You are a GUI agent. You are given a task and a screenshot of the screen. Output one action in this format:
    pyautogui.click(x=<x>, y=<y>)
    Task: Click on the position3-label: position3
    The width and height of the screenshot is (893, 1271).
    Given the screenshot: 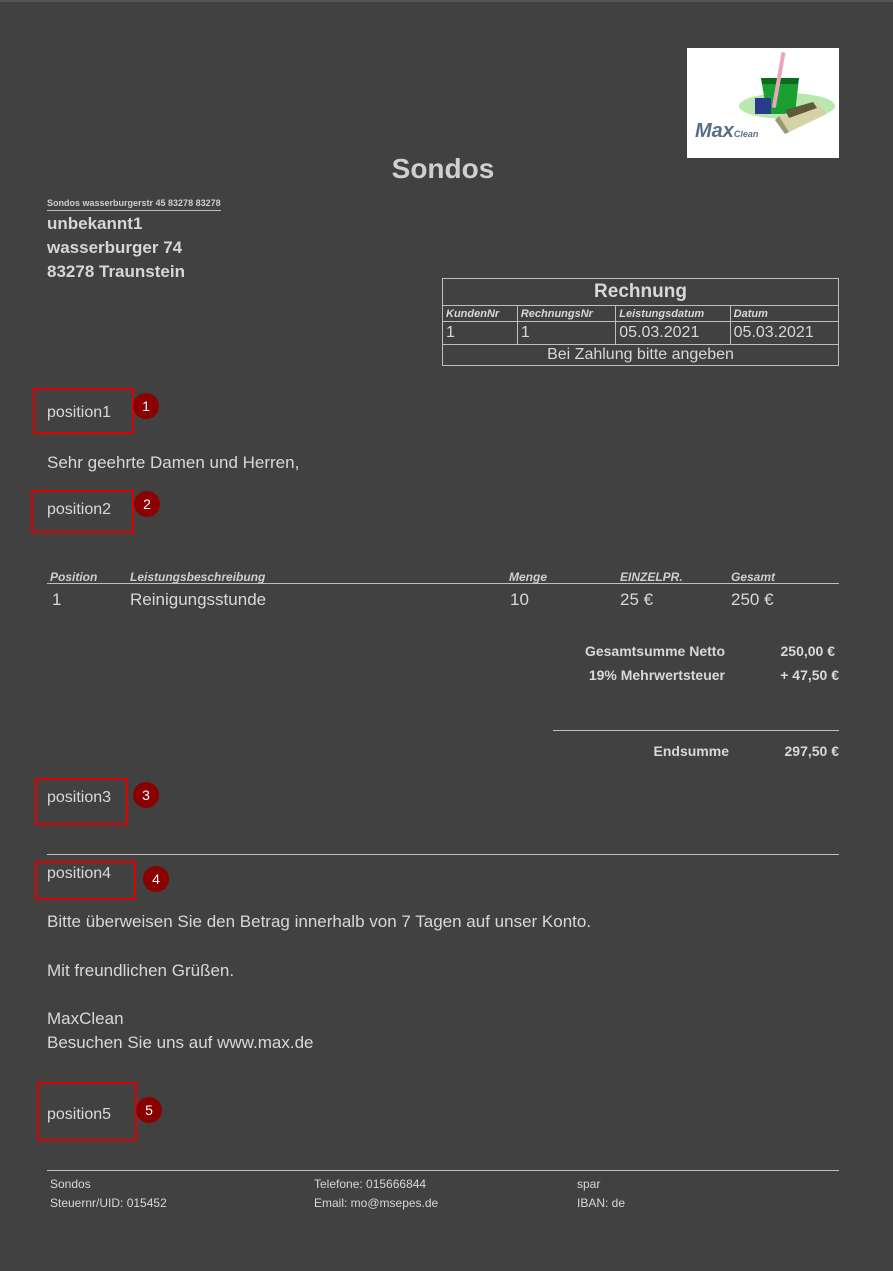 What is the action you would take?
    pyautogui.click(x=79, y=798)
    